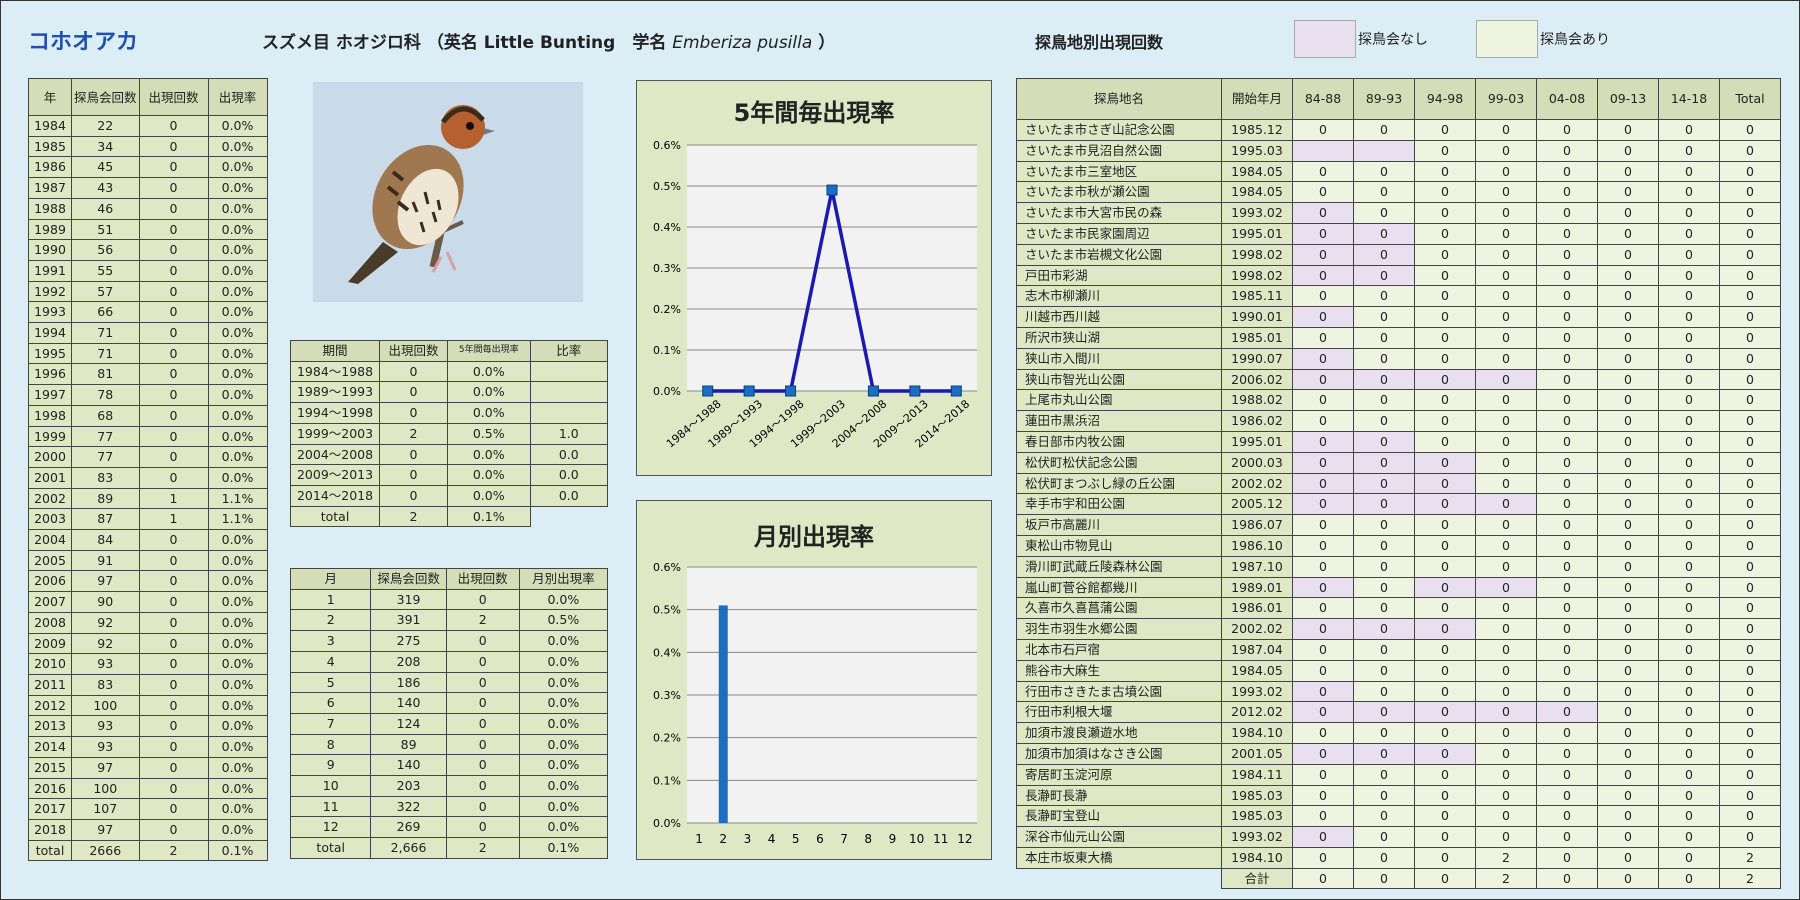 This screenshot has width=1800, height=900. What do you see at coordinates (83, 42) in the screenshot?
I see `species-title: コホオアカ` at bounding box center [83, 42].